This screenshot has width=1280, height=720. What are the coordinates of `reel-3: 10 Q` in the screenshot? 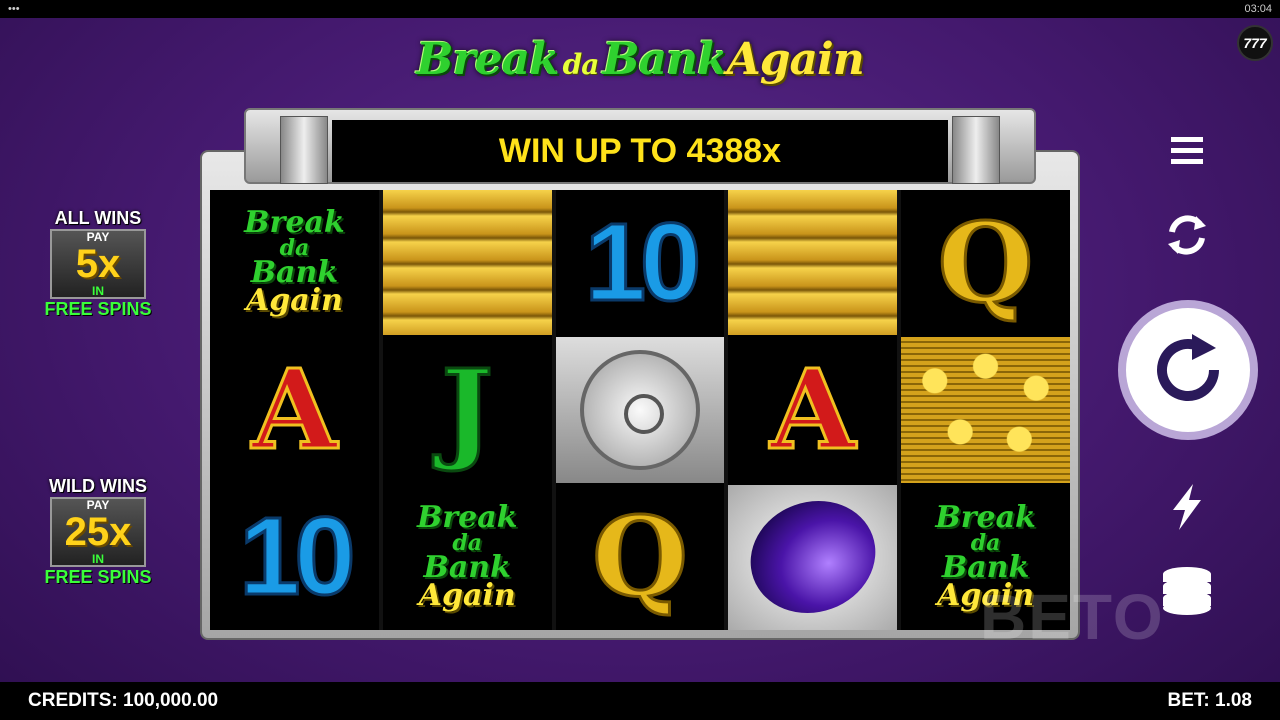 It's located at (640, 410).